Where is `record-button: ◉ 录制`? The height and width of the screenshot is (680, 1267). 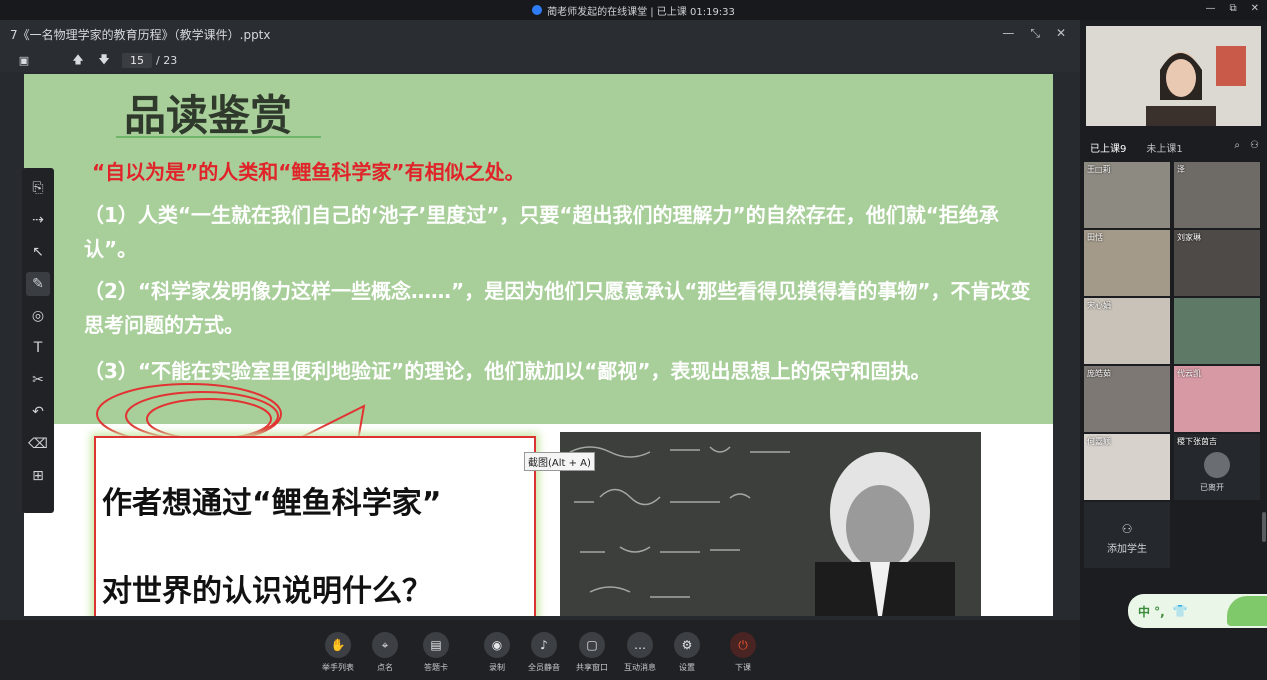
record-button: ◉ 录制 is located at coordinates (497, 652).